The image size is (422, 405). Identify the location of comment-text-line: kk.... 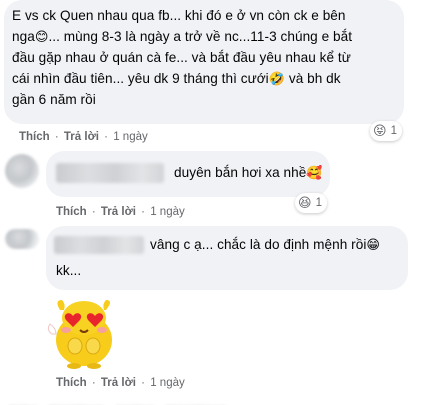
(69, 270).